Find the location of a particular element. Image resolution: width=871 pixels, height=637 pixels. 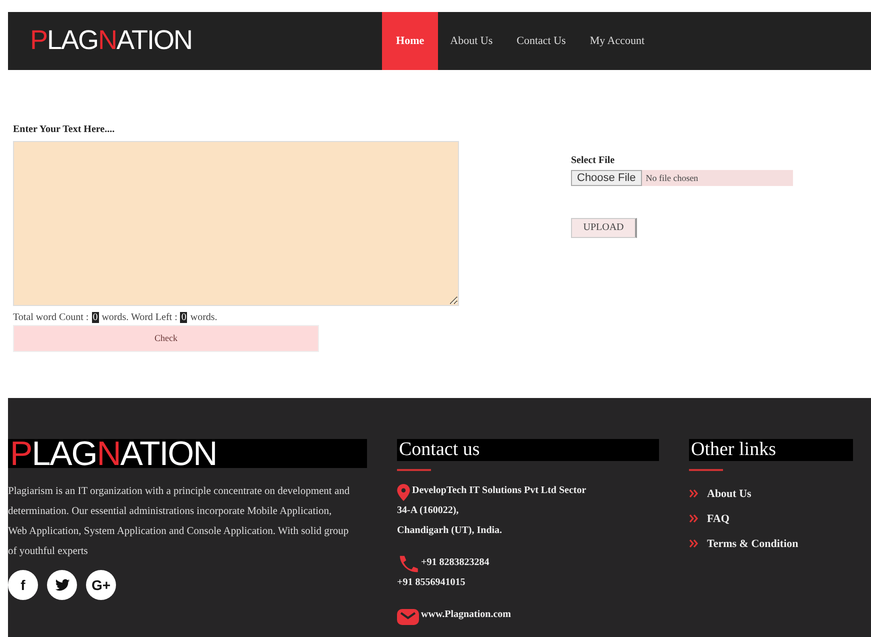

contact-text: Chandigarh (UT), India. is located at coordinates (449, 531).